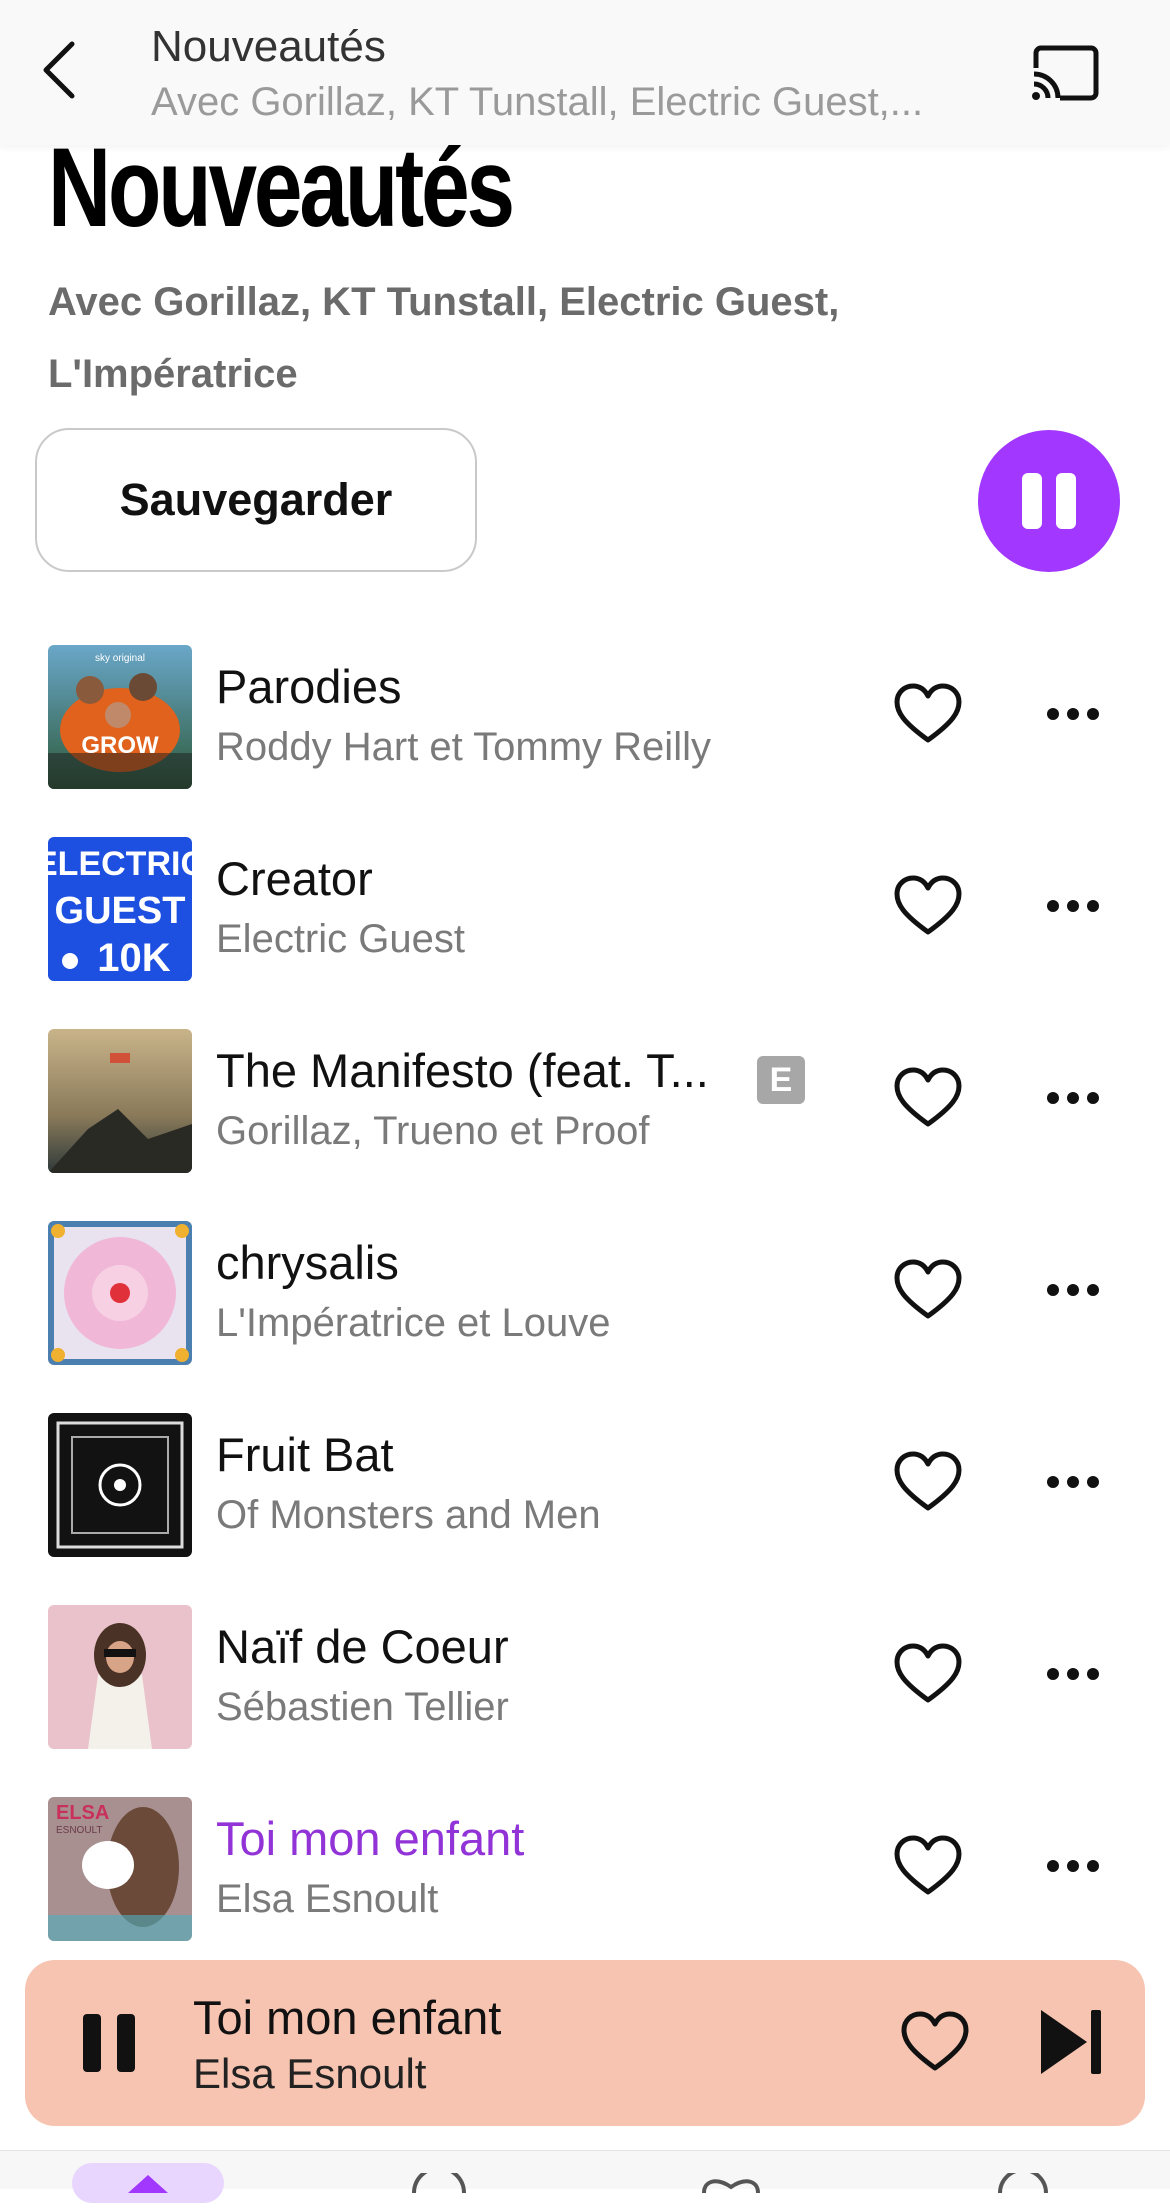 The width and height of the screenshot is (1170, 2208). Describe the element at coordinates (309, 686) in the screenshot. I see `track-title: Parodies` at that location.